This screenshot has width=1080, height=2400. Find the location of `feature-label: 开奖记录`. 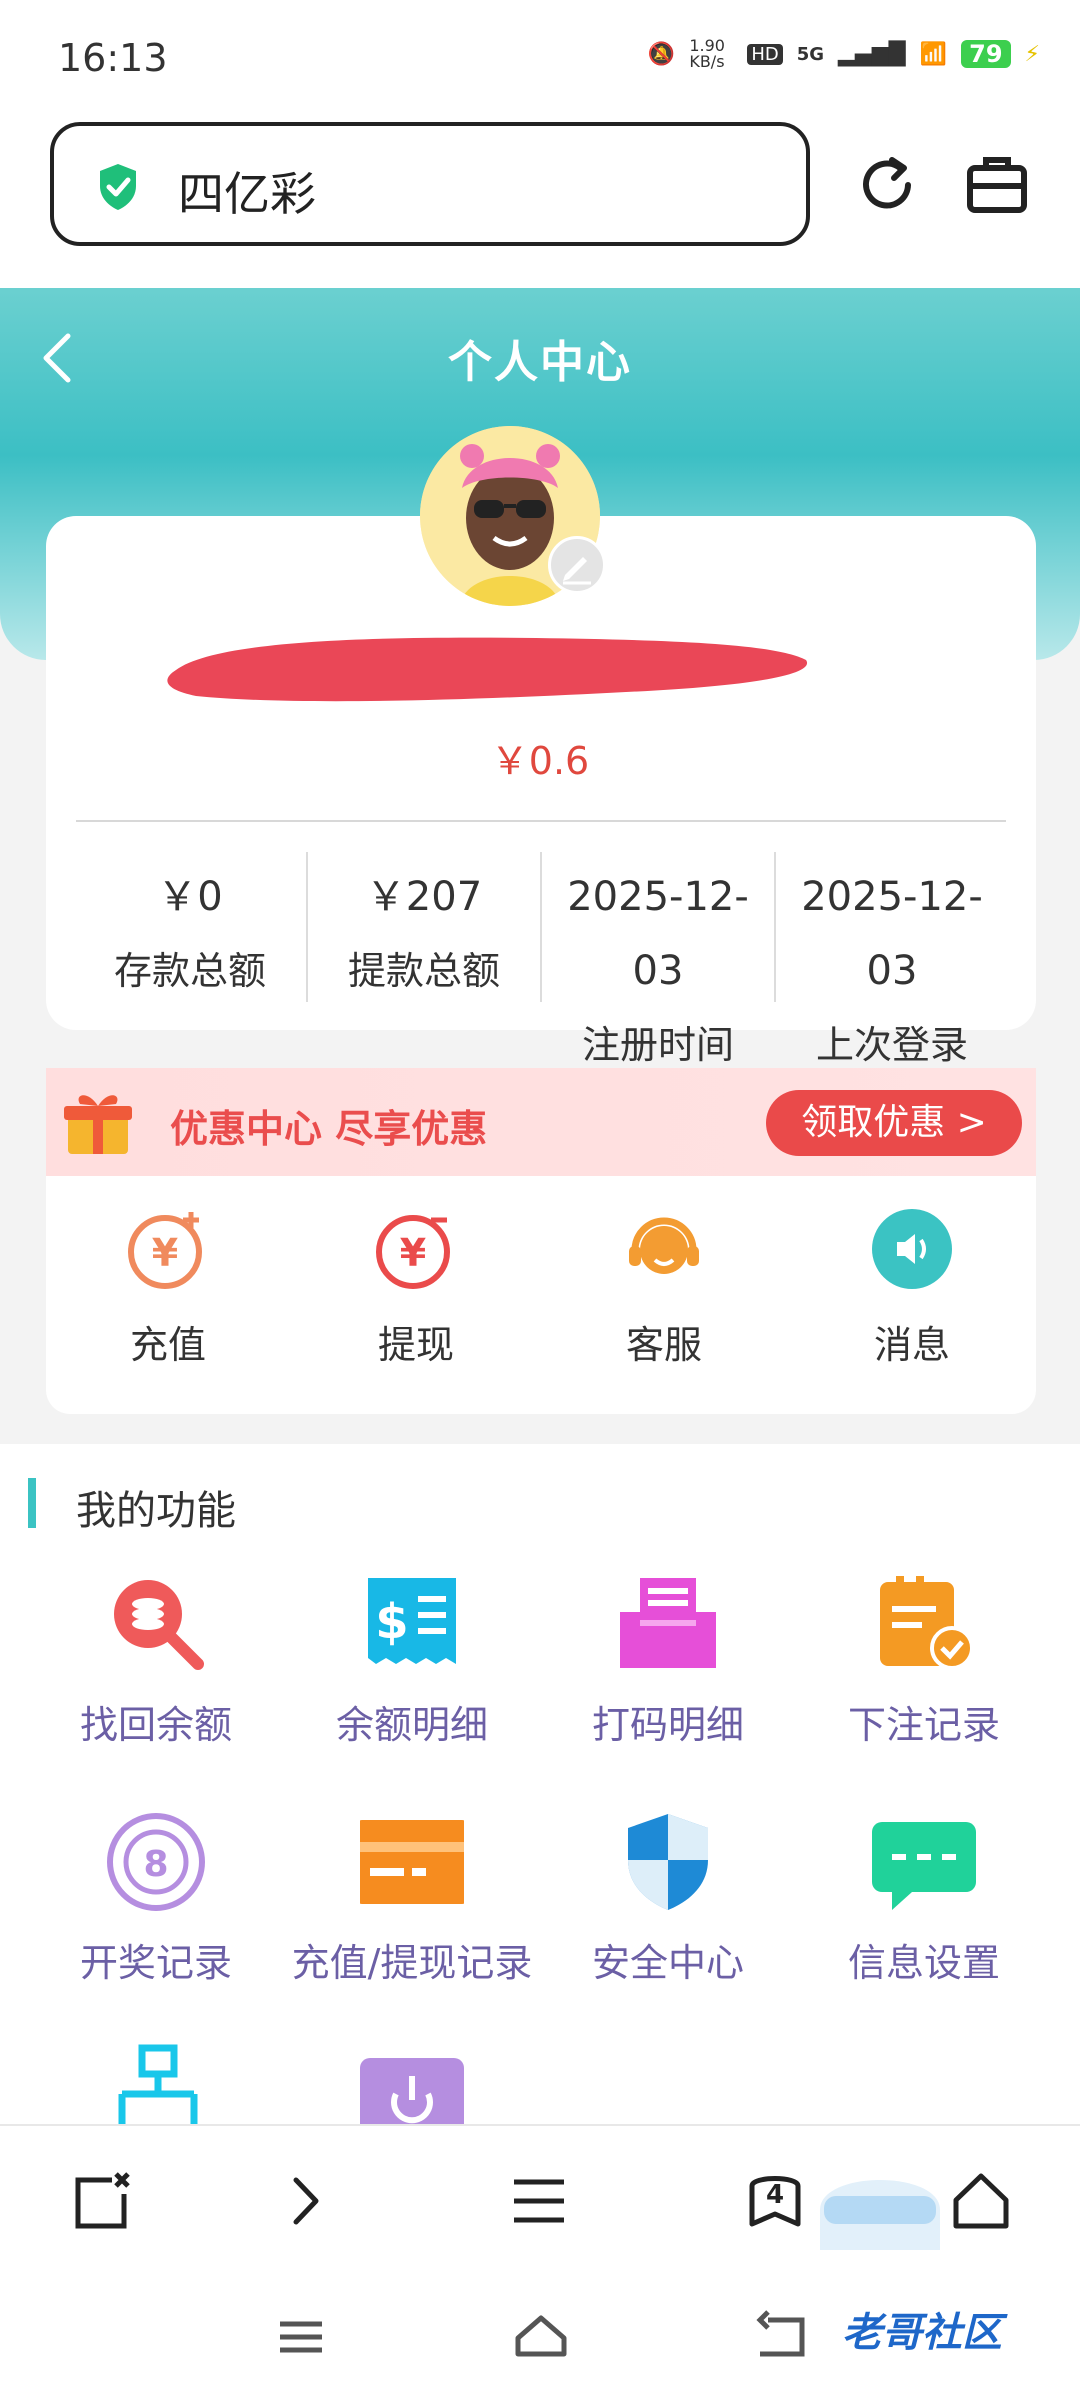

feature-label: 开奖记录 is located at coordinates (155, 1963).